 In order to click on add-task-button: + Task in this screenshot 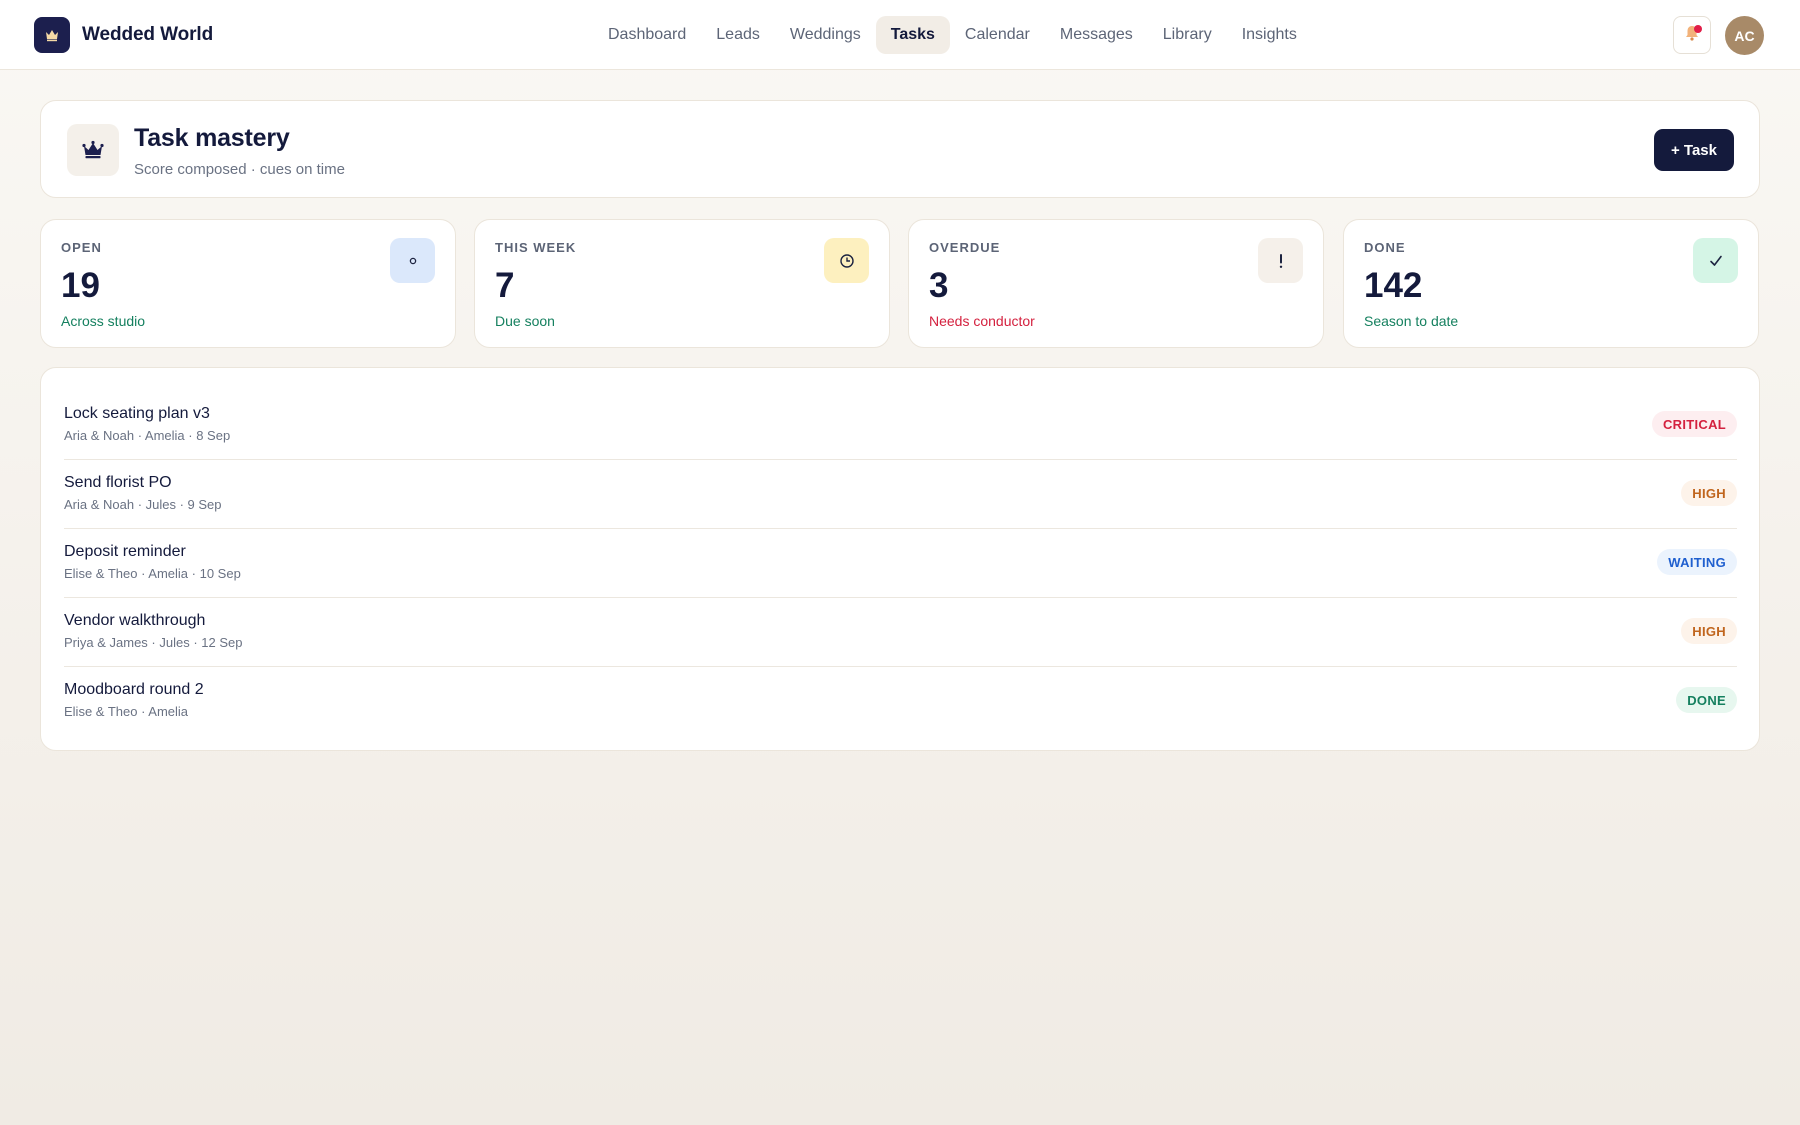, I will do `click(1694, 150)`.